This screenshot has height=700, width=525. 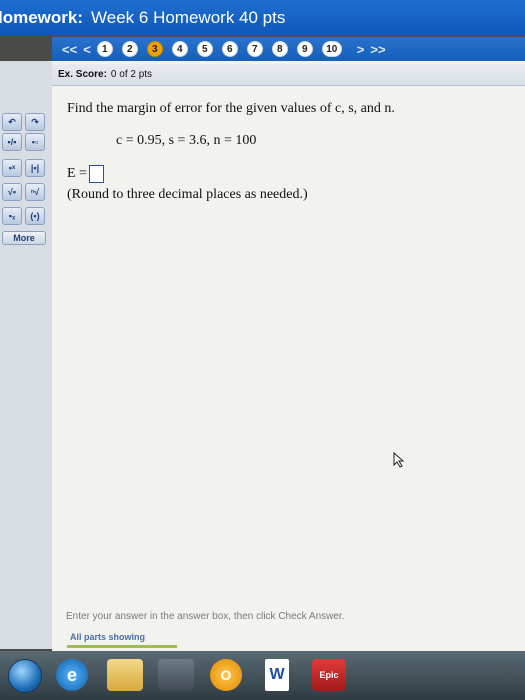 I want to click on question-nav: << < 1 2 3 4 5 6 7 8 9 10 > >>, so click(x=288, y=49).